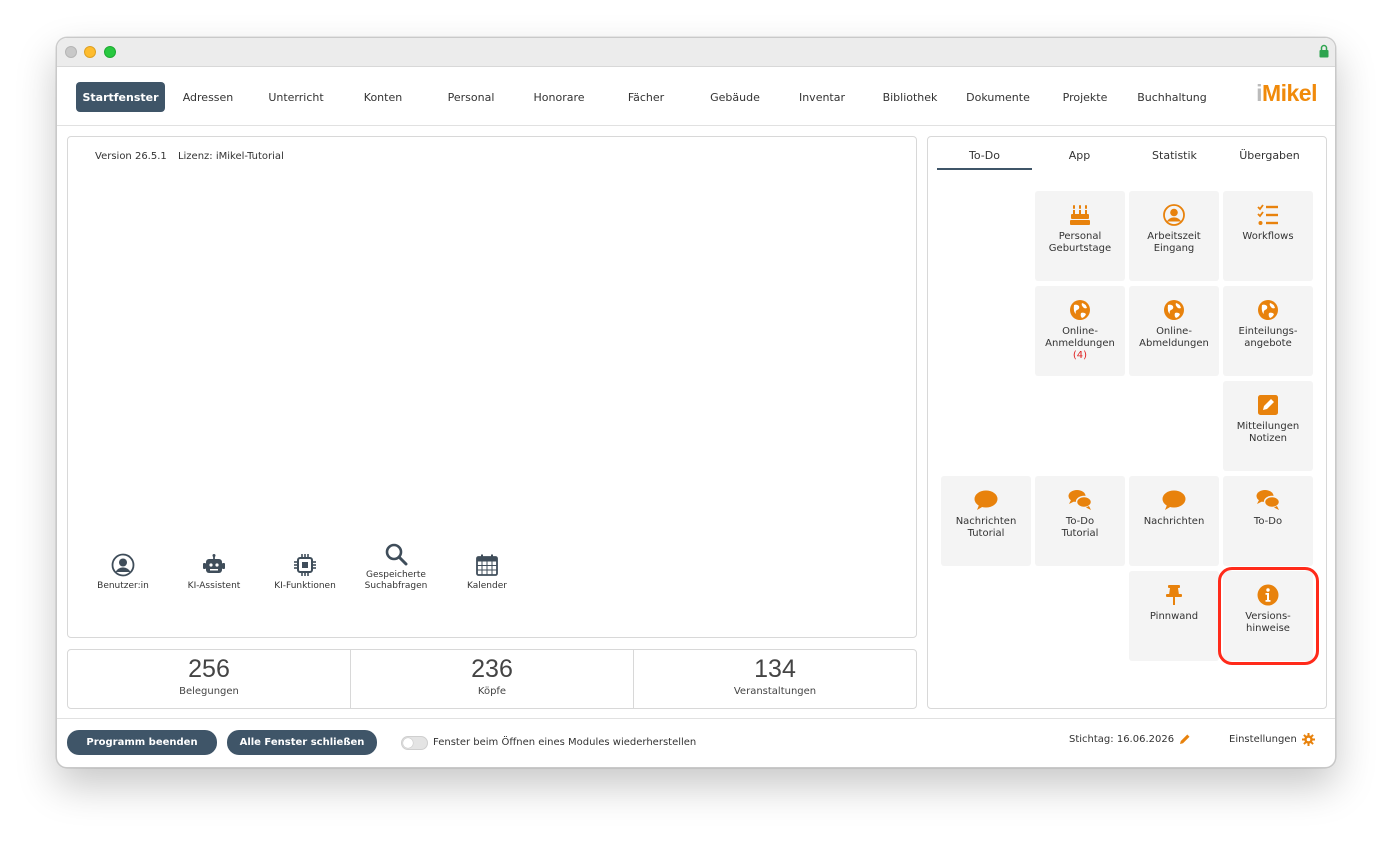 This screenshot has height=842, width=1392. What do you see at coordinates (822, 97) in the screenshot?
I see `menu-item-inventar: Inventar` at bounding box center [822, 97].